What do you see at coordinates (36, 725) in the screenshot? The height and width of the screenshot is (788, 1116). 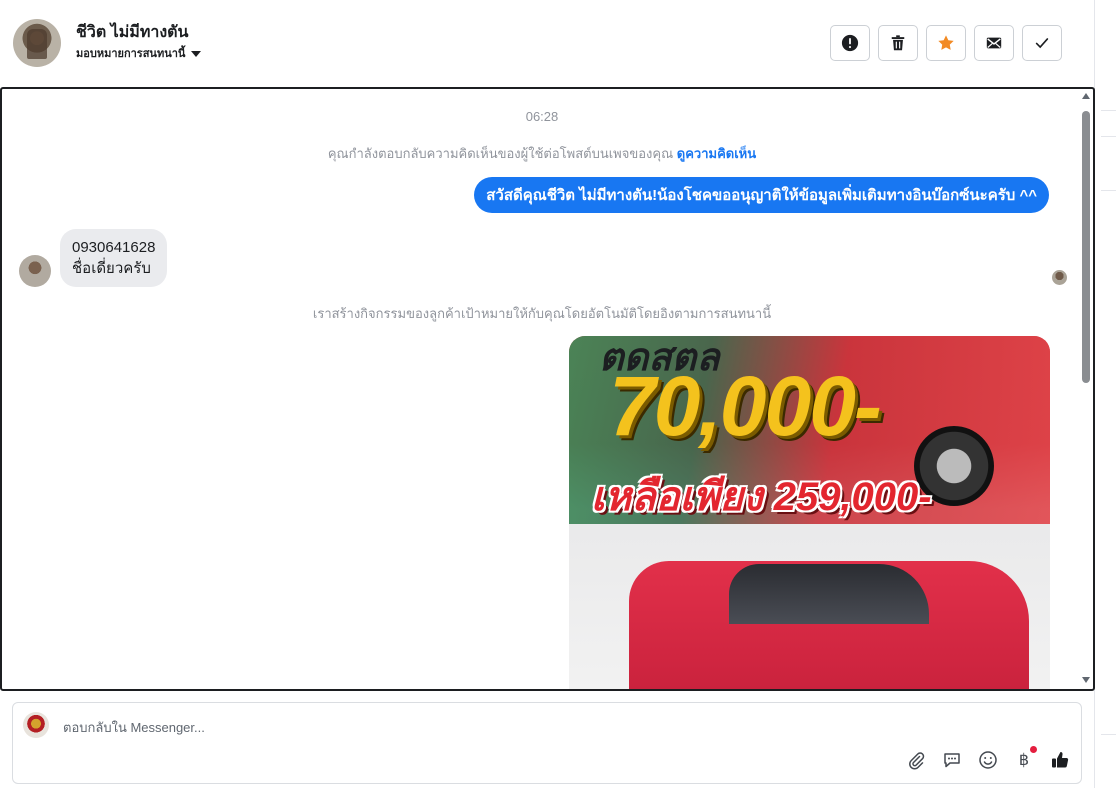 I see `page-avatar` at bounding box center [36, 725].